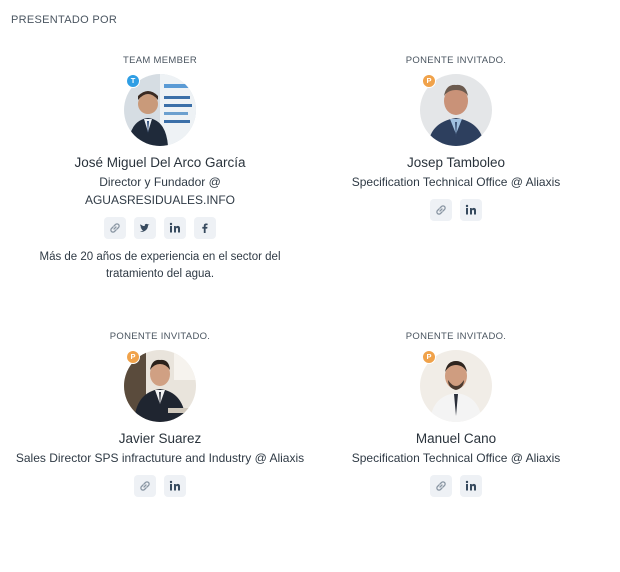 This screenshot has width=620, height=572. I want to click on speaker-name: Manuel Cano, so click(456, 439).